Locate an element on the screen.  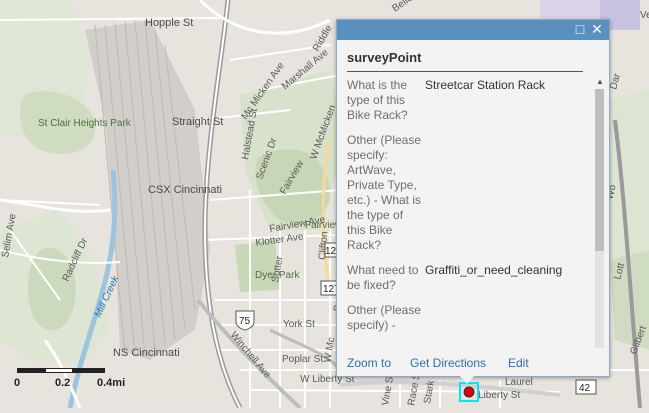
svg-text: 75 is located at coordinates (245, 321).